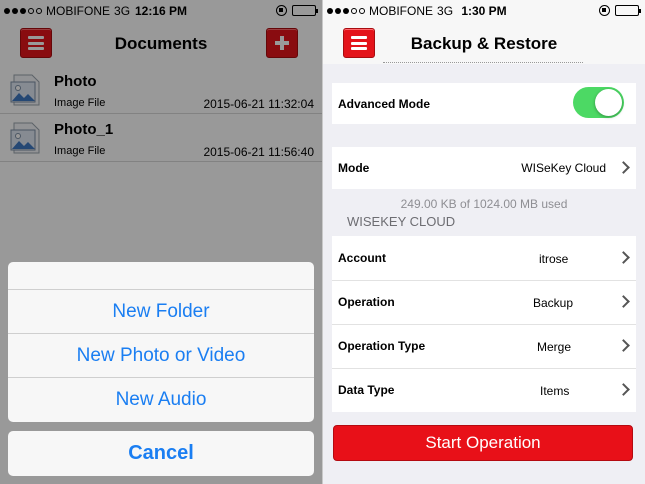 This screenshot has height=484, width=645. Describe the element at coordinates (161, 356) in the screenshot. I see `new-photo-or-video-option: New Photo or Video` at that location.